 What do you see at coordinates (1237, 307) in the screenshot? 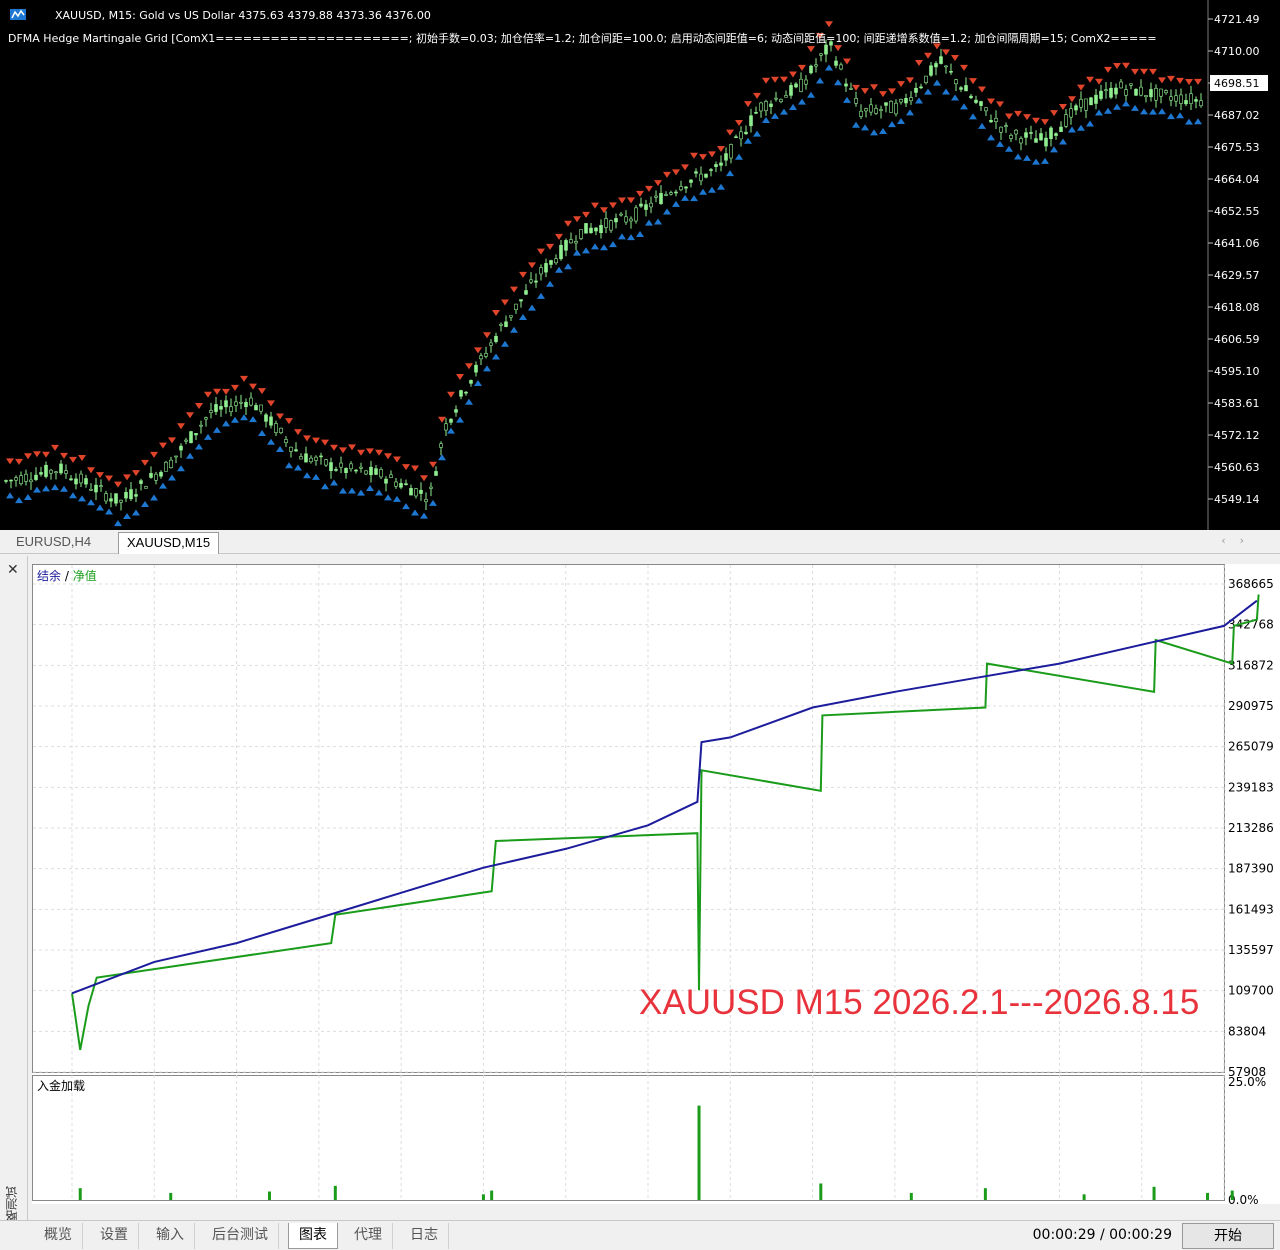
I see `price-label: 4618.08` at bounding box center [1237, 307].